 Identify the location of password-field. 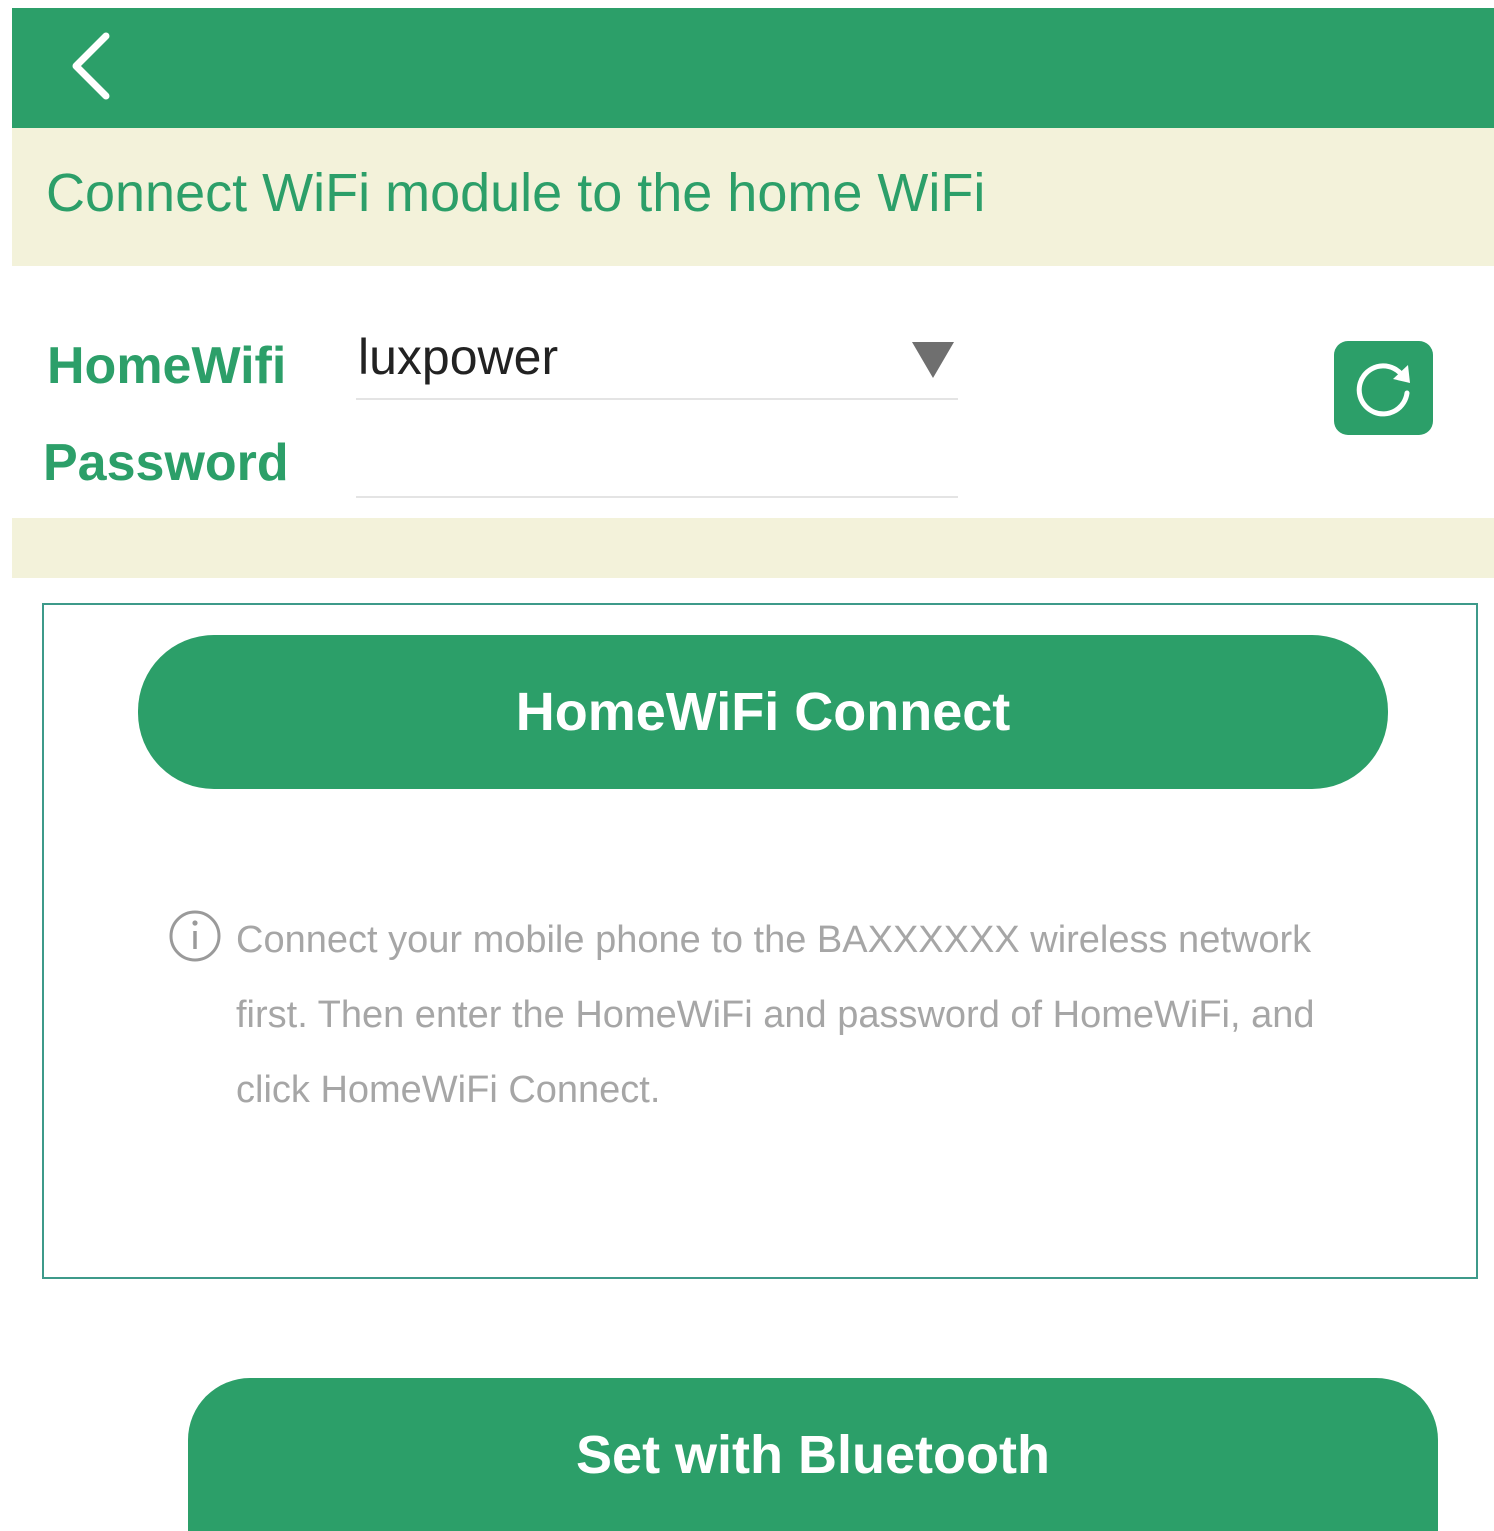
(657, 459).